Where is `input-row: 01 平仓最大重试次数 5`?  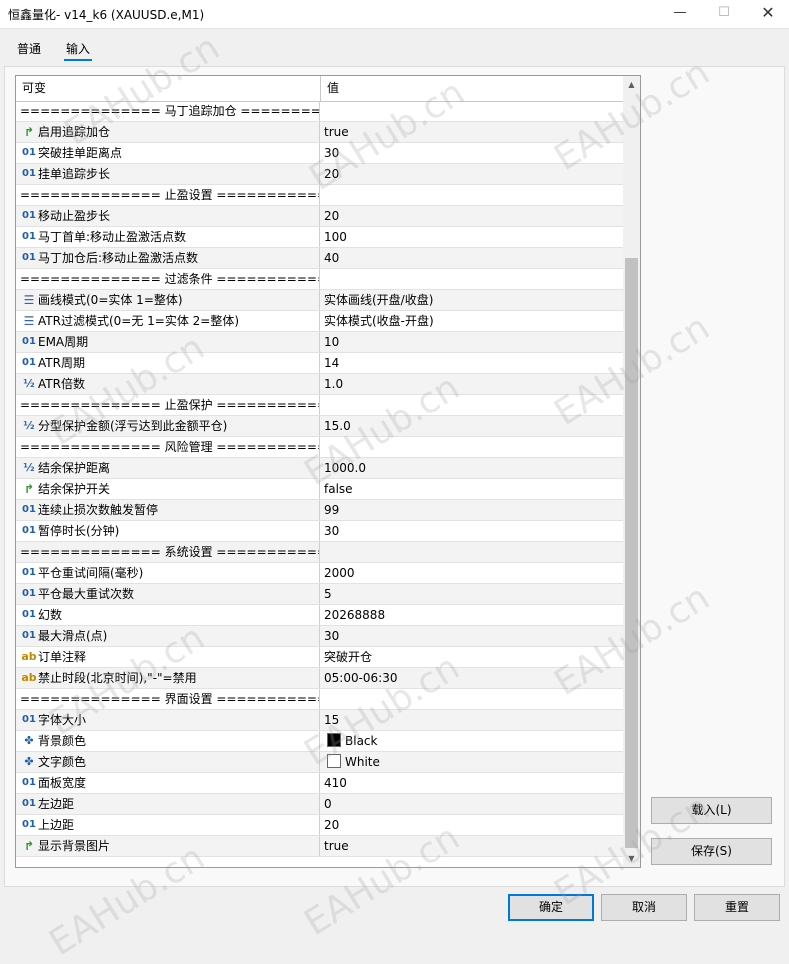 input-row: 01 平仓最大重试次数 5 is located at coordinates (320, 594).